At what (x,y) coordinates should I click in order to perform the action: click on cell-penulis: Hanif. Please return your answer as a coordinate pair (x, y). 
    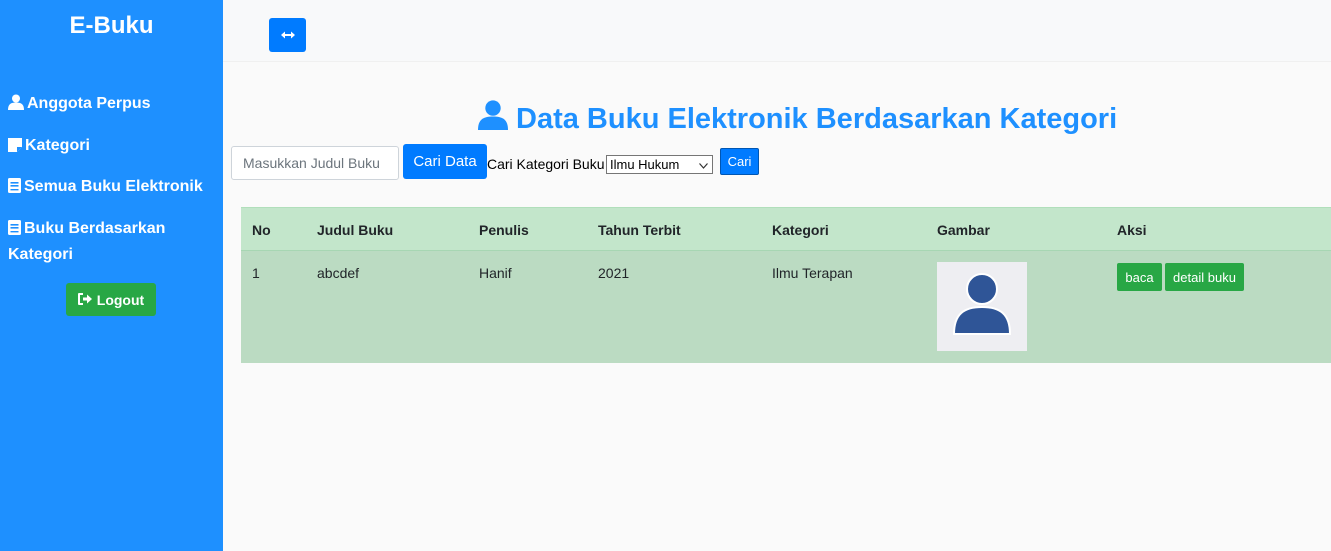
    Looking at the image, I should click on (495, 273).